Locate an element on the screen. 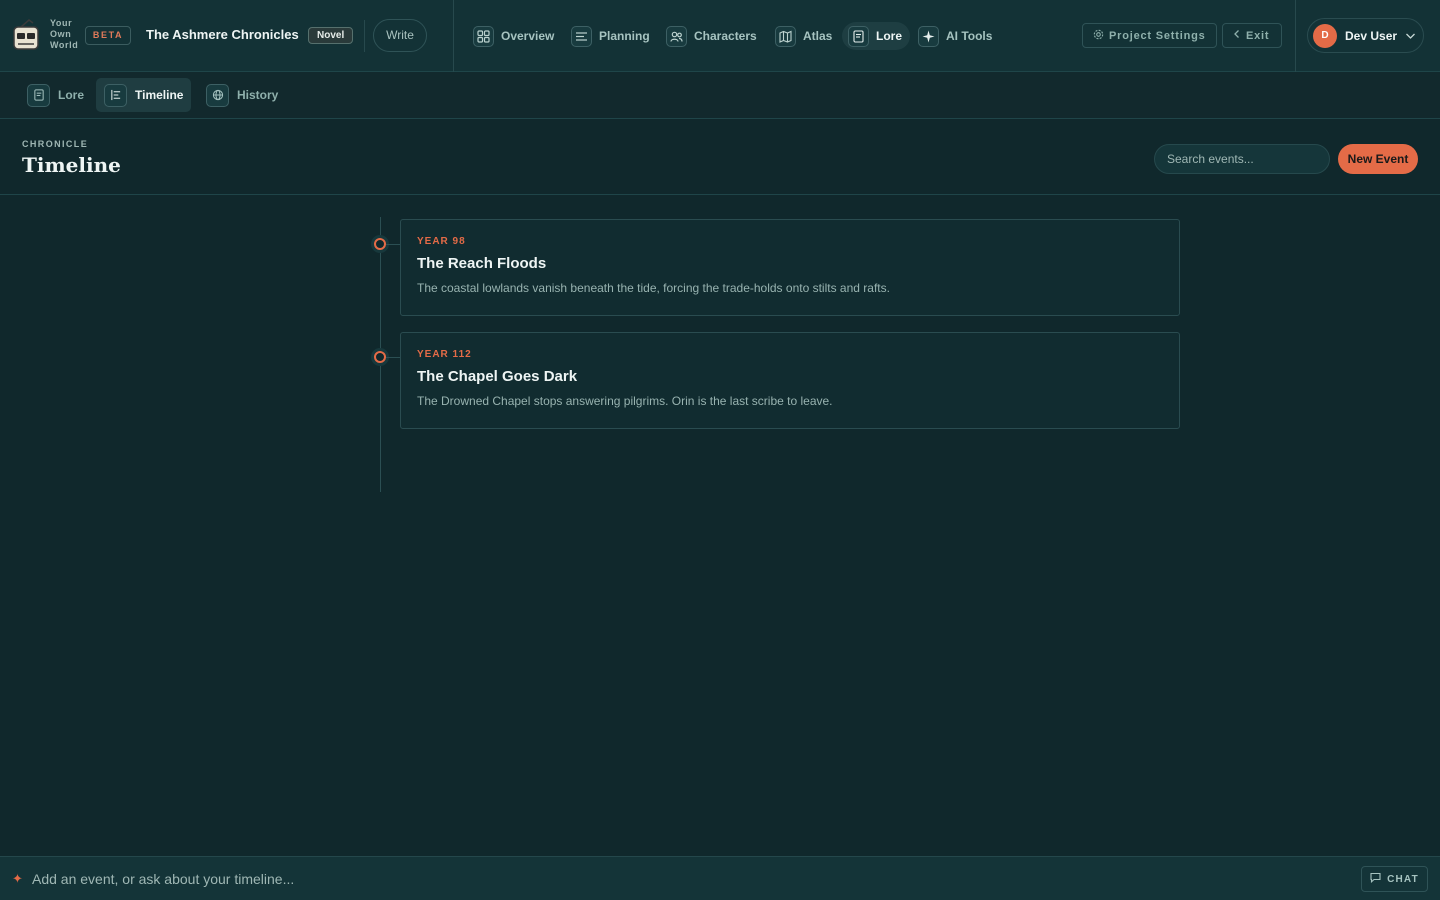  chat-bar: ✦ CHAT is located at coordinates (720, 878).